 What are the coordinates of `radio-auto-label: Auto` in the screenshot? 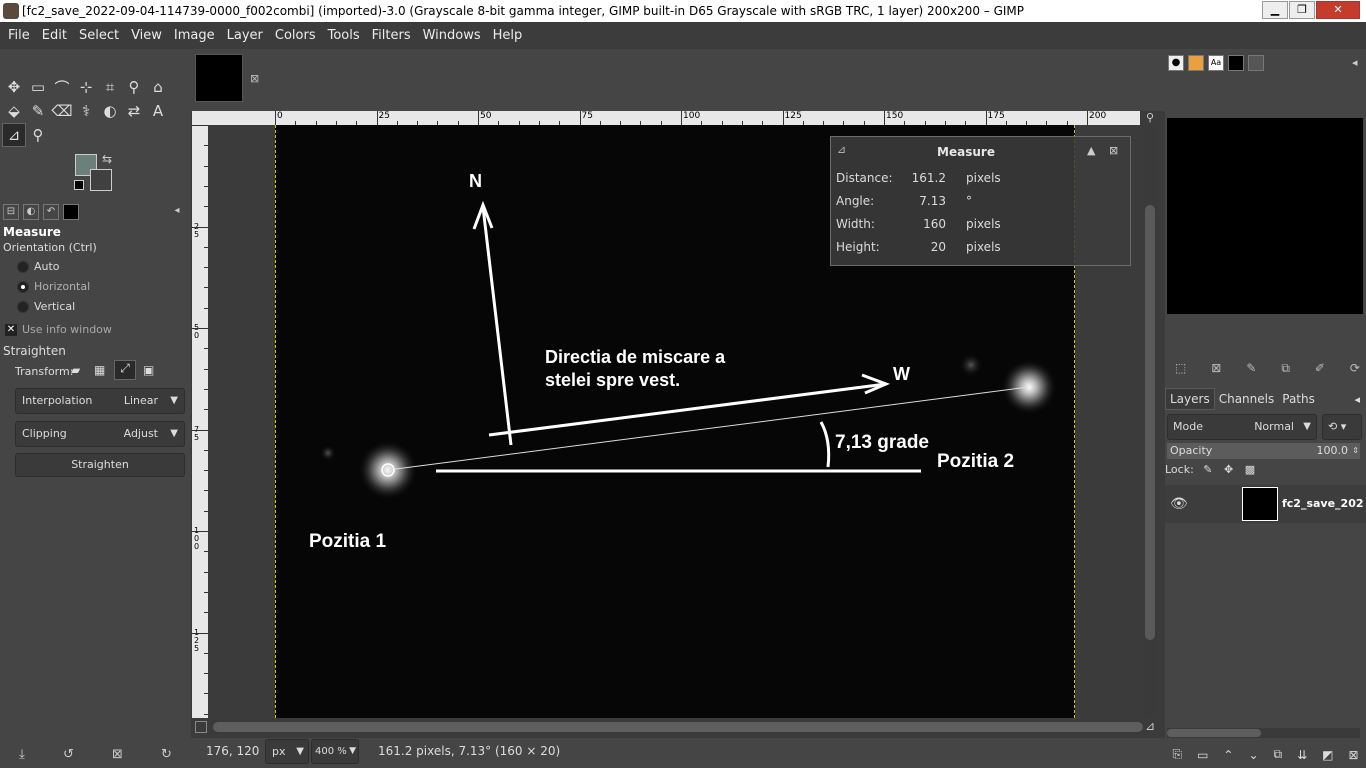 It's located at (47, 266).